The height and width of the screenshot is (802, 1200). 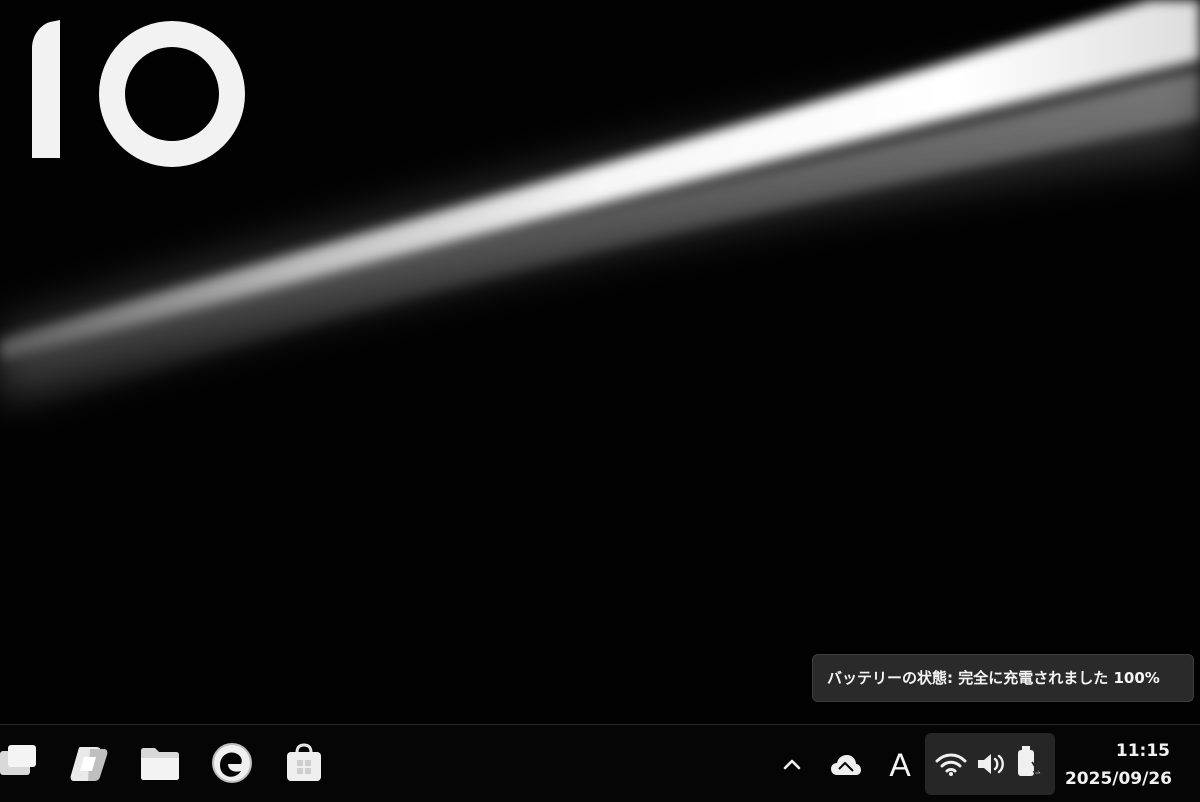 I want to click on wifi-status, so click(x=951, y=764).